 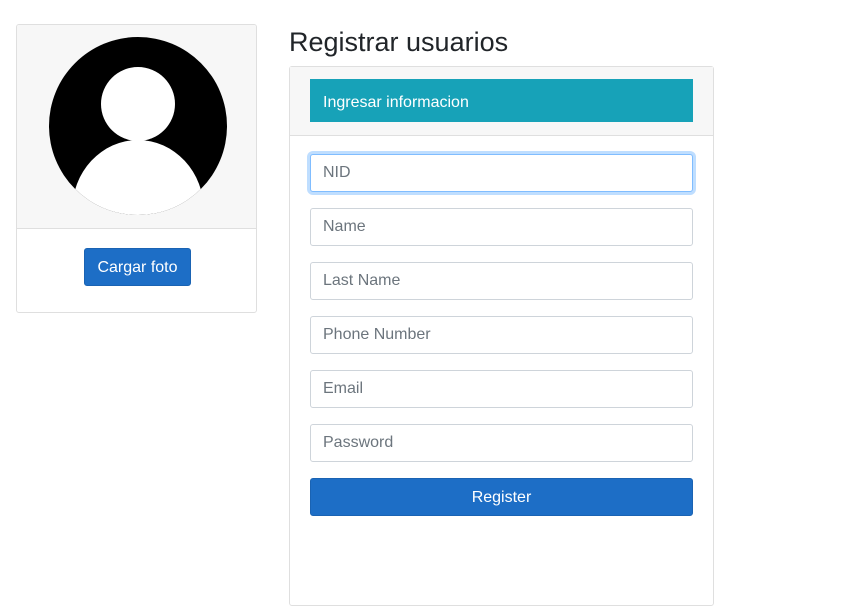 I want to click on register-button: Register, so click(x=501, y=497).